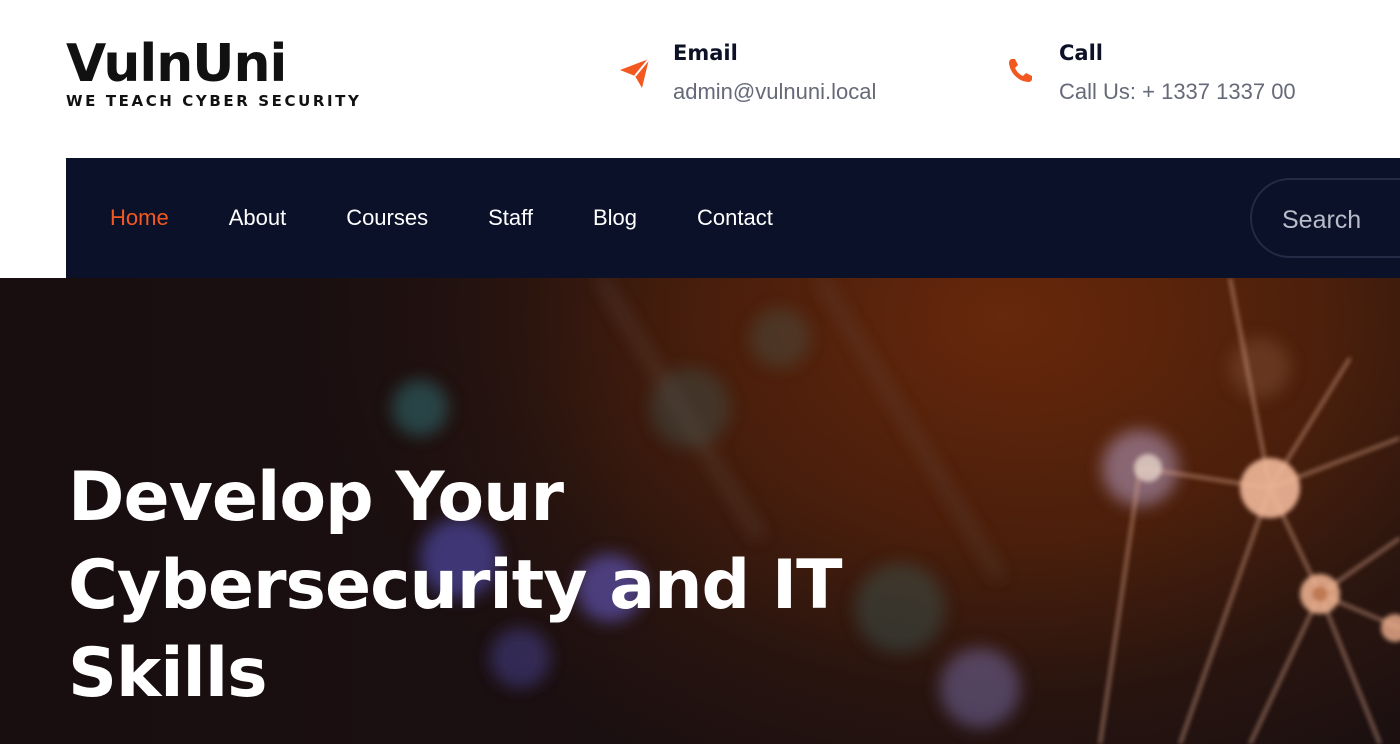 The height and width of the screenshot is (744, 1400). I want to click on search-box, so click(1325, 218).